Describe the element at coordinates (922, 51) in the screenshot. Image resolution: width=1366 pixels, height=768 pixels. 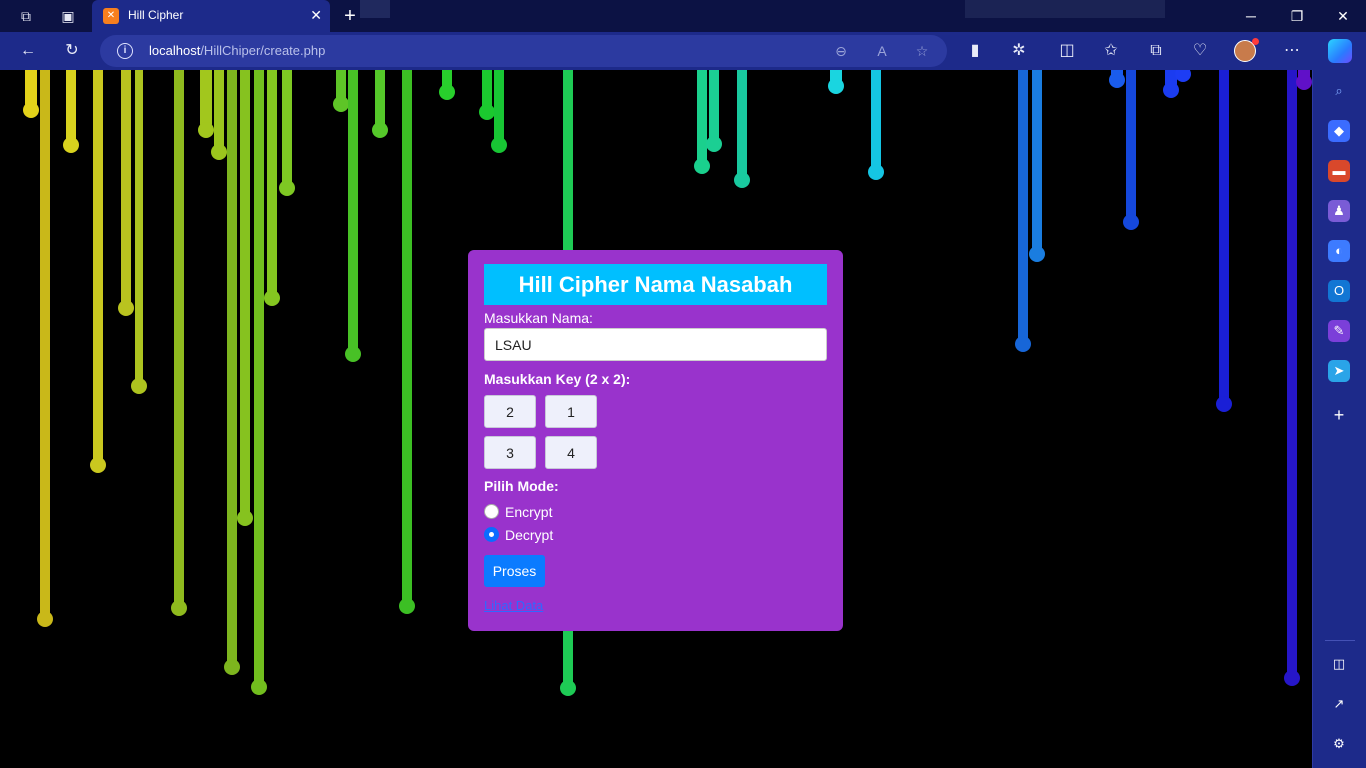
I see `favorite-star-icon: ☆` at that location.